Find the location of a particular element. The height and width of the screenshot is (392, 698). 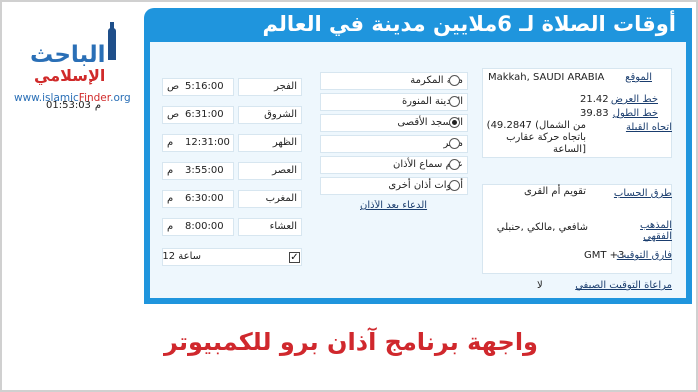

current-time: م01:53:03 is located at coordinates (74, 105).